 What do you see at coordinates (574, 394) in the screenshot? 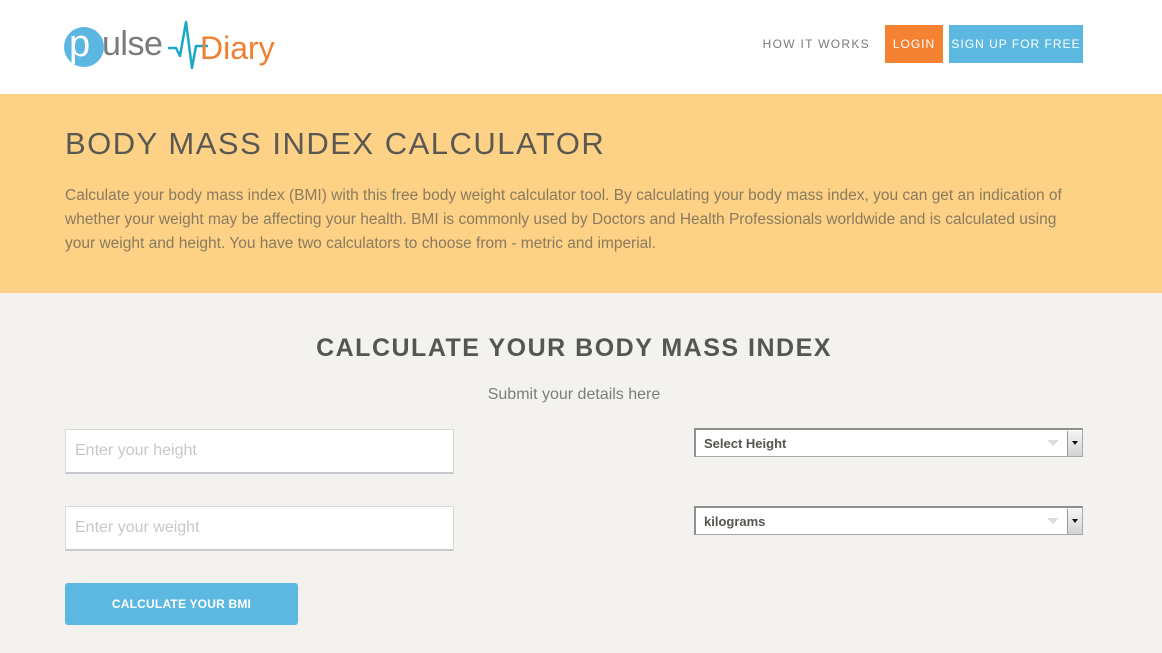
I see `calculator-subtitle: Submit your details here` at bounding box center [574, 394].